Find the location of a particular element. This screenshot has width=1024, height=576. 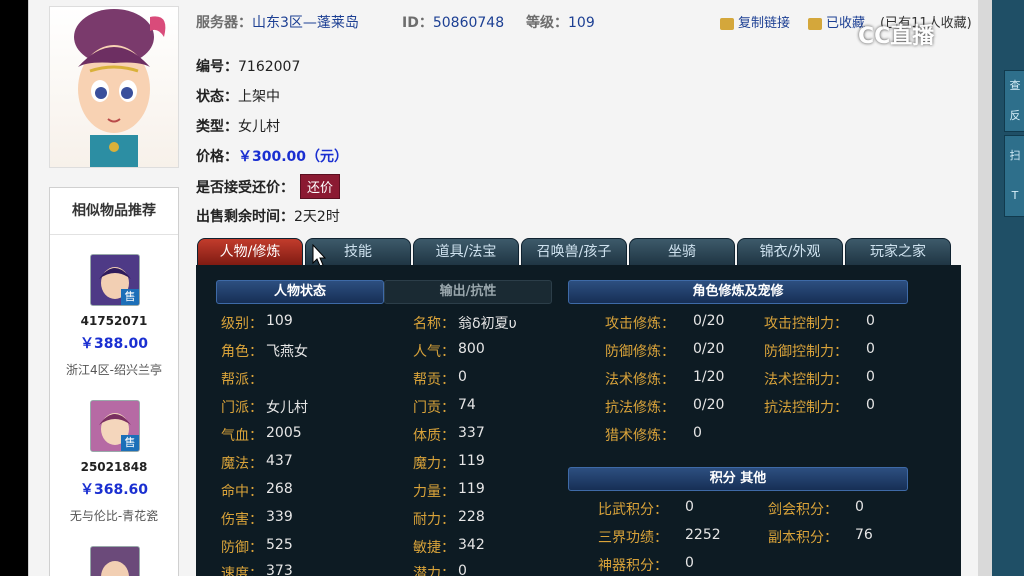

stat-label: 角色： is located at coordinates (242, 352).